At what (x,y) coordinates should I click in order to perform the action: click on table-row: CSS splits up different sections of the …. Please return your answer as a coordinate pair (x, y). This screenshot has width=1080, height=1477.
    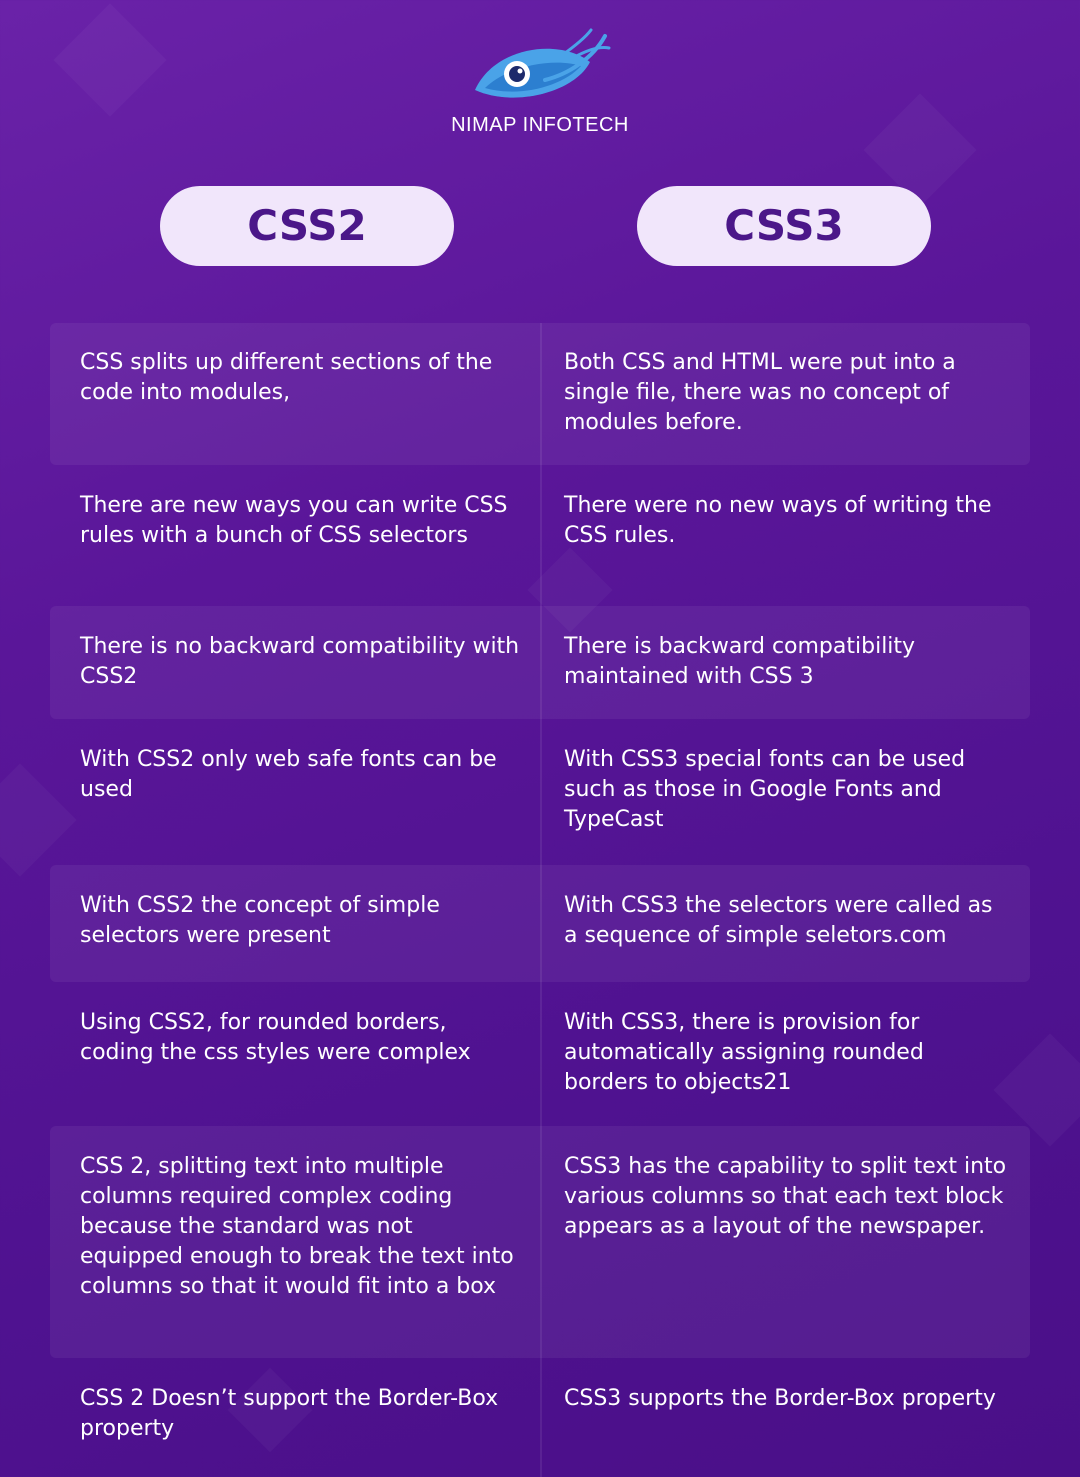
    Looking at the image, I should click on (540, 394).